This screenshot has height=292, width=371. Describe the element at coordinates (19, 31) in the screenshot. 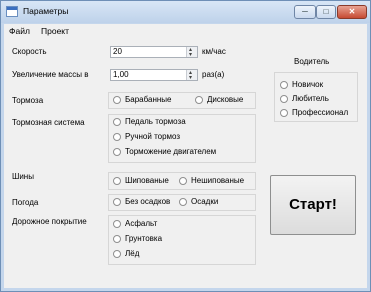

I see `menu-file: Файл` at that location.